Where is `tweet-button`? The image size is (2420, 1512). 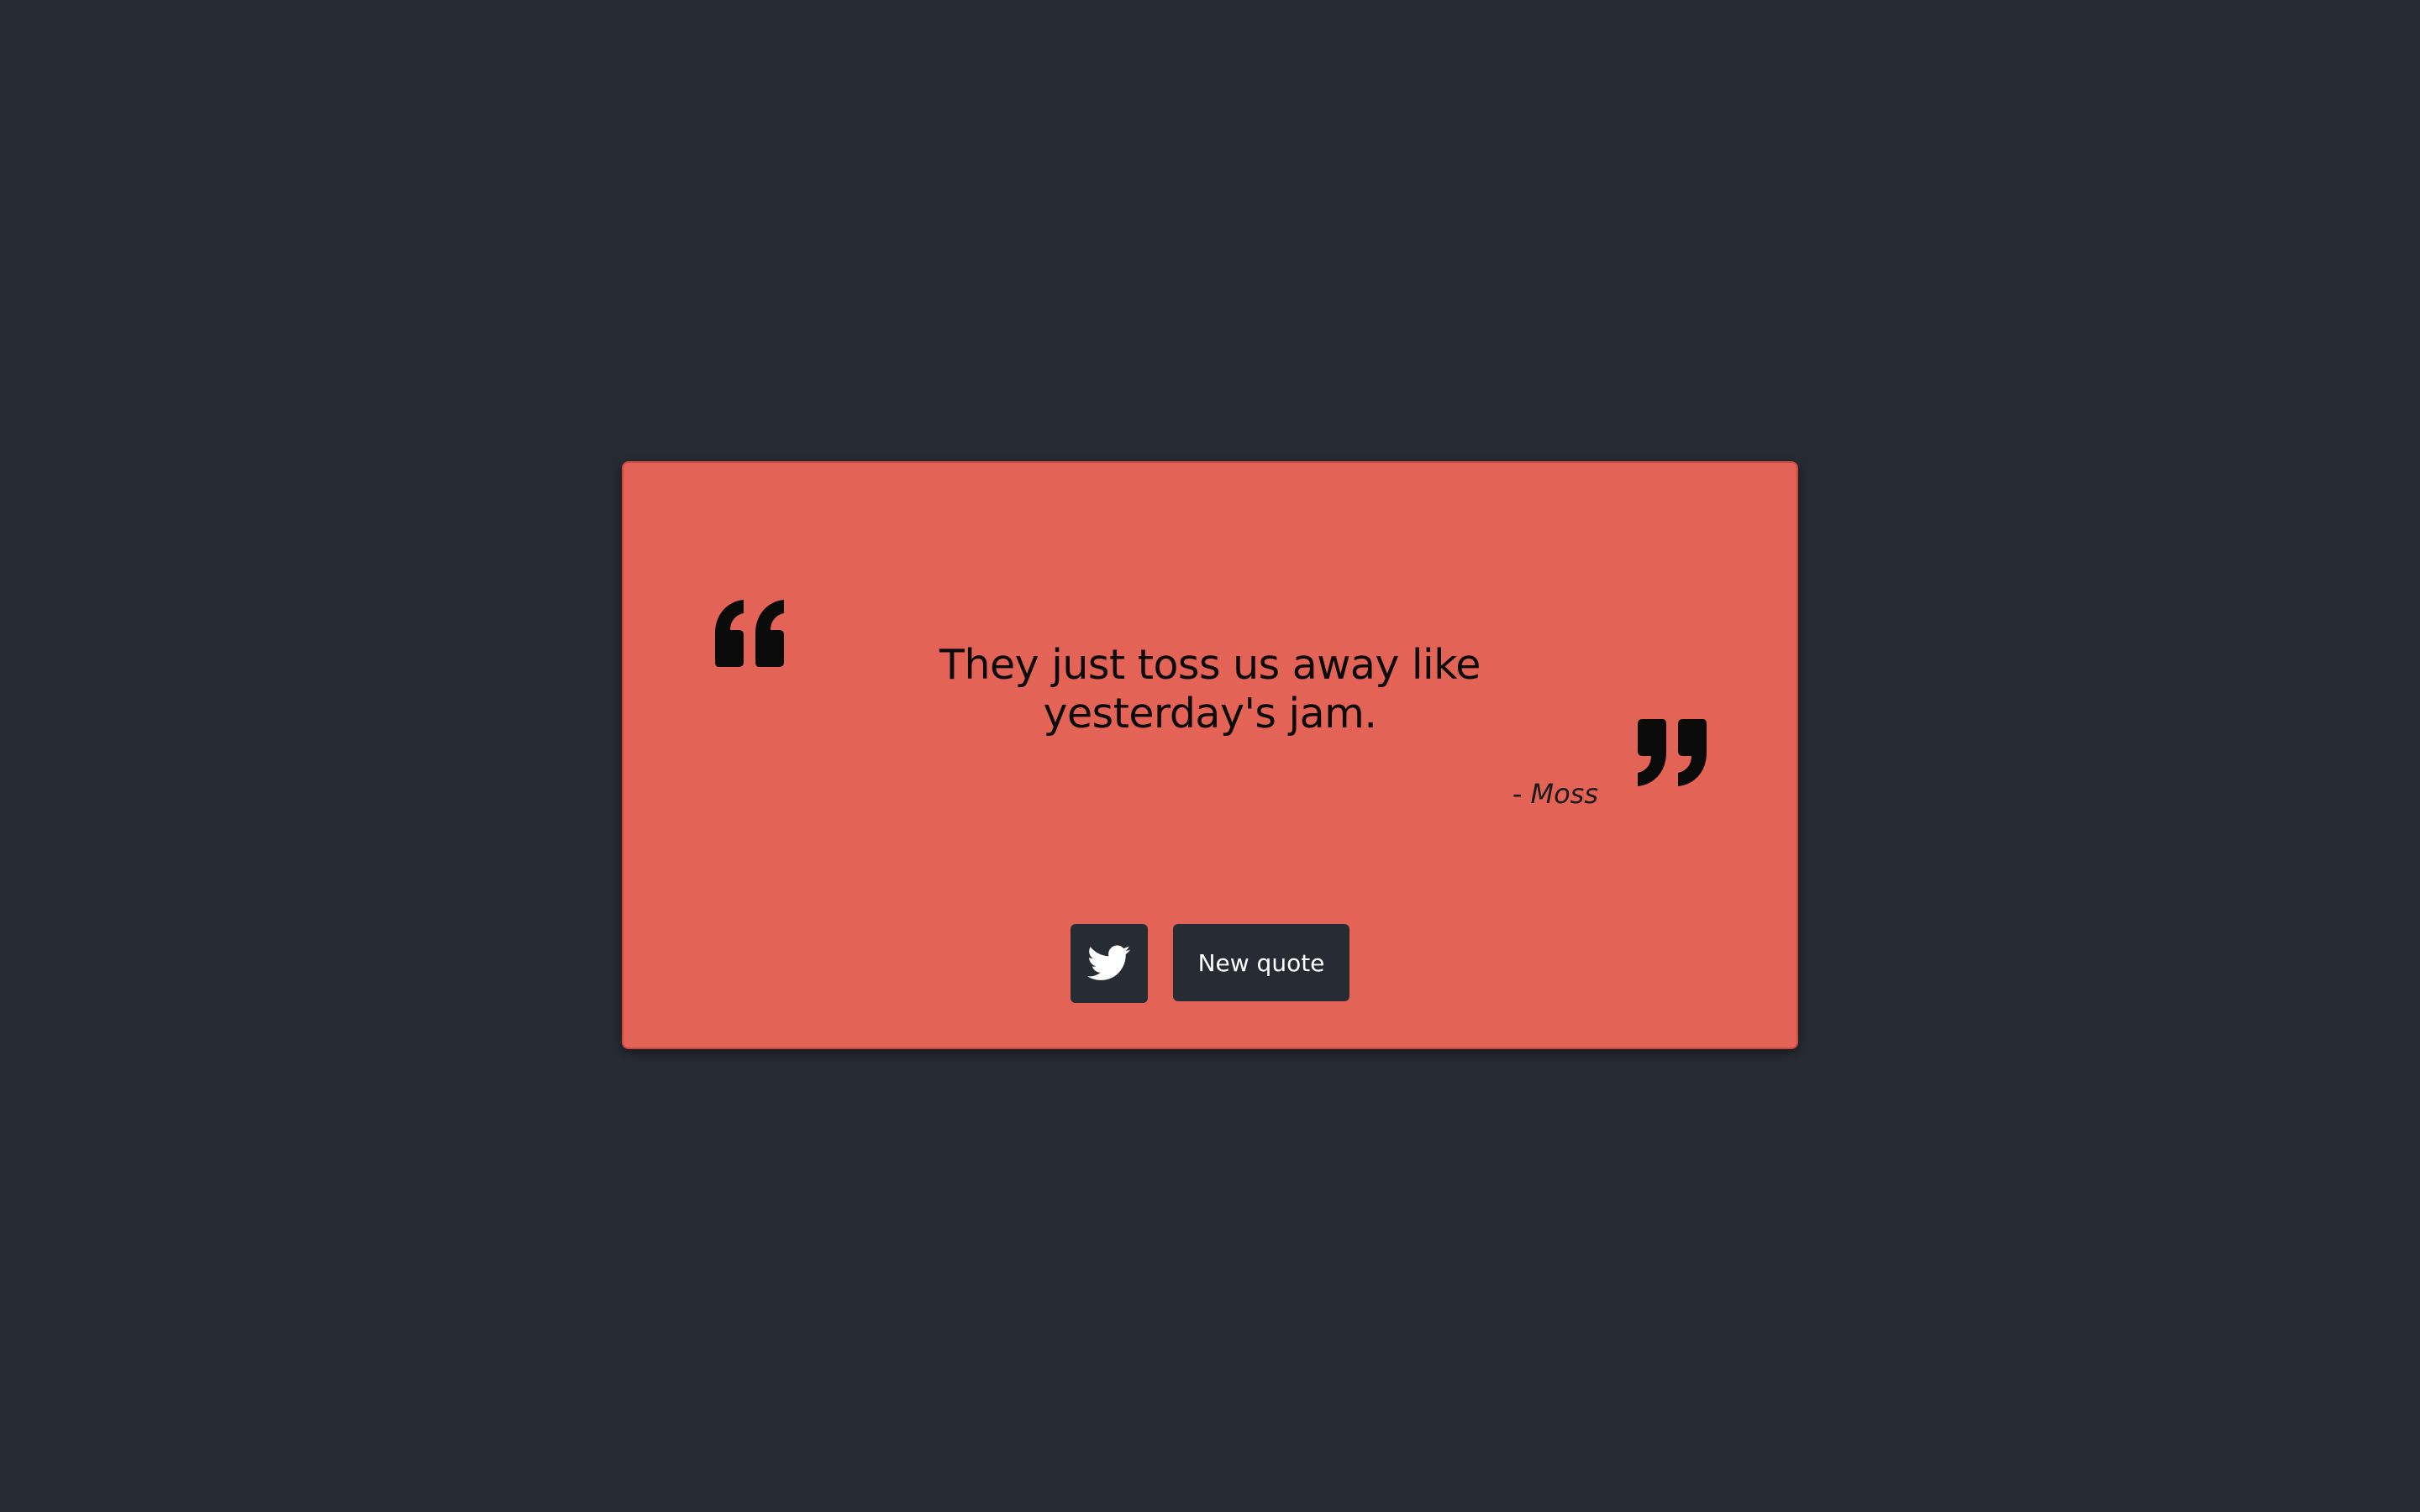
tweet-button is located at coordinates (1109, 963).